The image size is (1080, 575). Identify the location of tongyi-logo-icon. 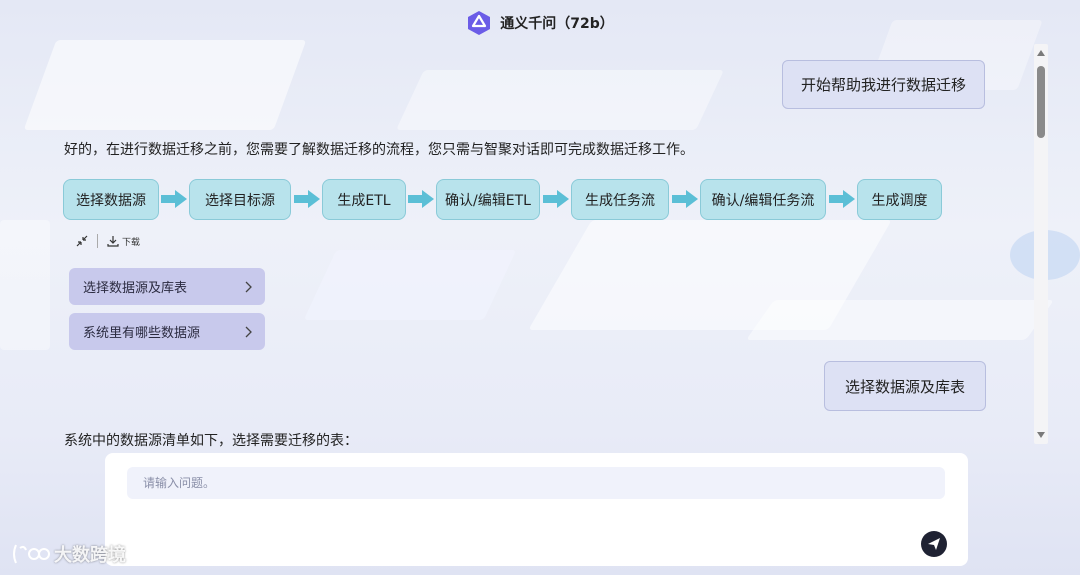
(479, 23).